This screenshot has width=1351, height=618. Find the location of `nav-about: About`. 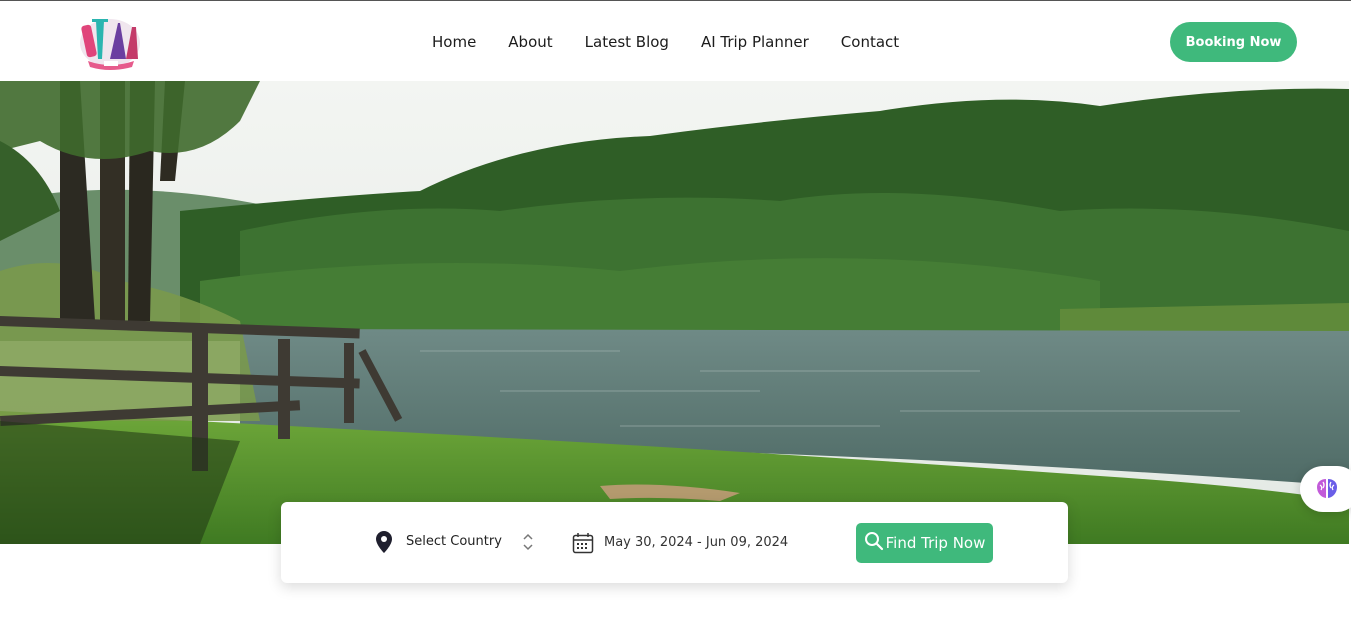

nav-about: About is located at coordinates (530, 42).